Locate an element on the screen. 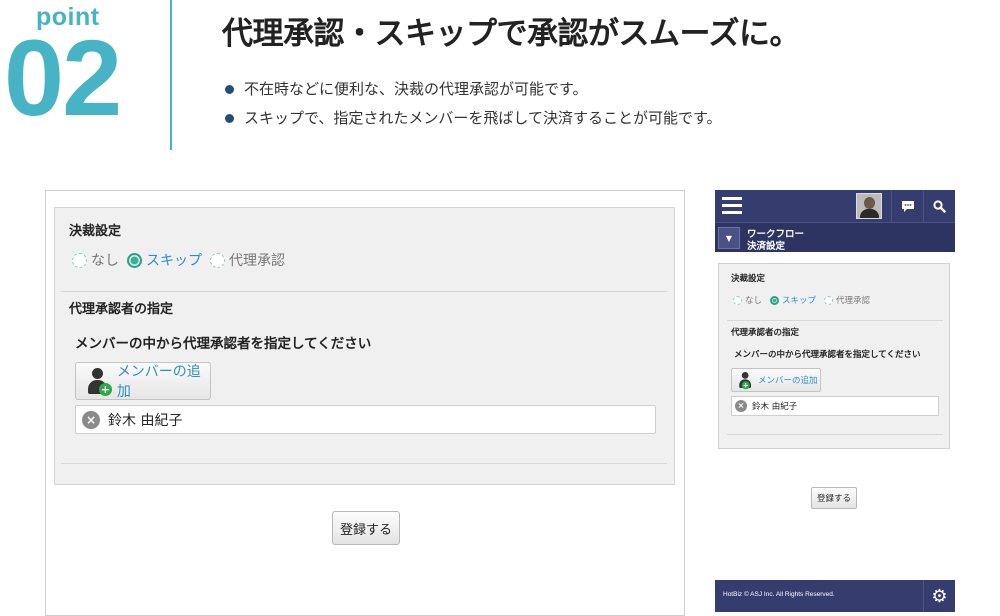  user-avatar is located at coordinates (869, 206).